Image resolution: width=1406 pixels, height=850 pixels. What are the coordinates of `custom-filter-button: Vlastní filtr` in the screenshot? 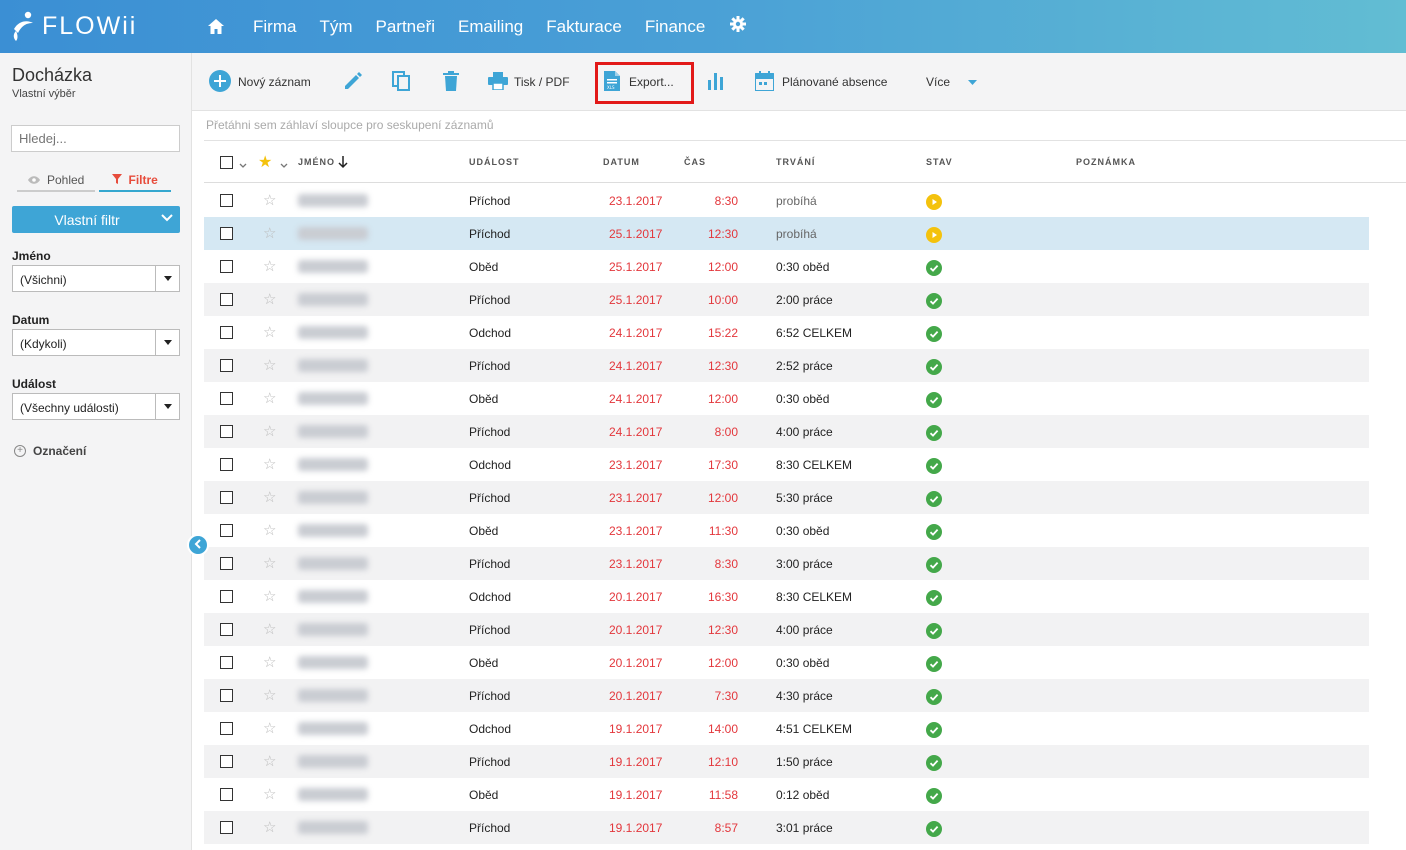 It's located at (96, 219).